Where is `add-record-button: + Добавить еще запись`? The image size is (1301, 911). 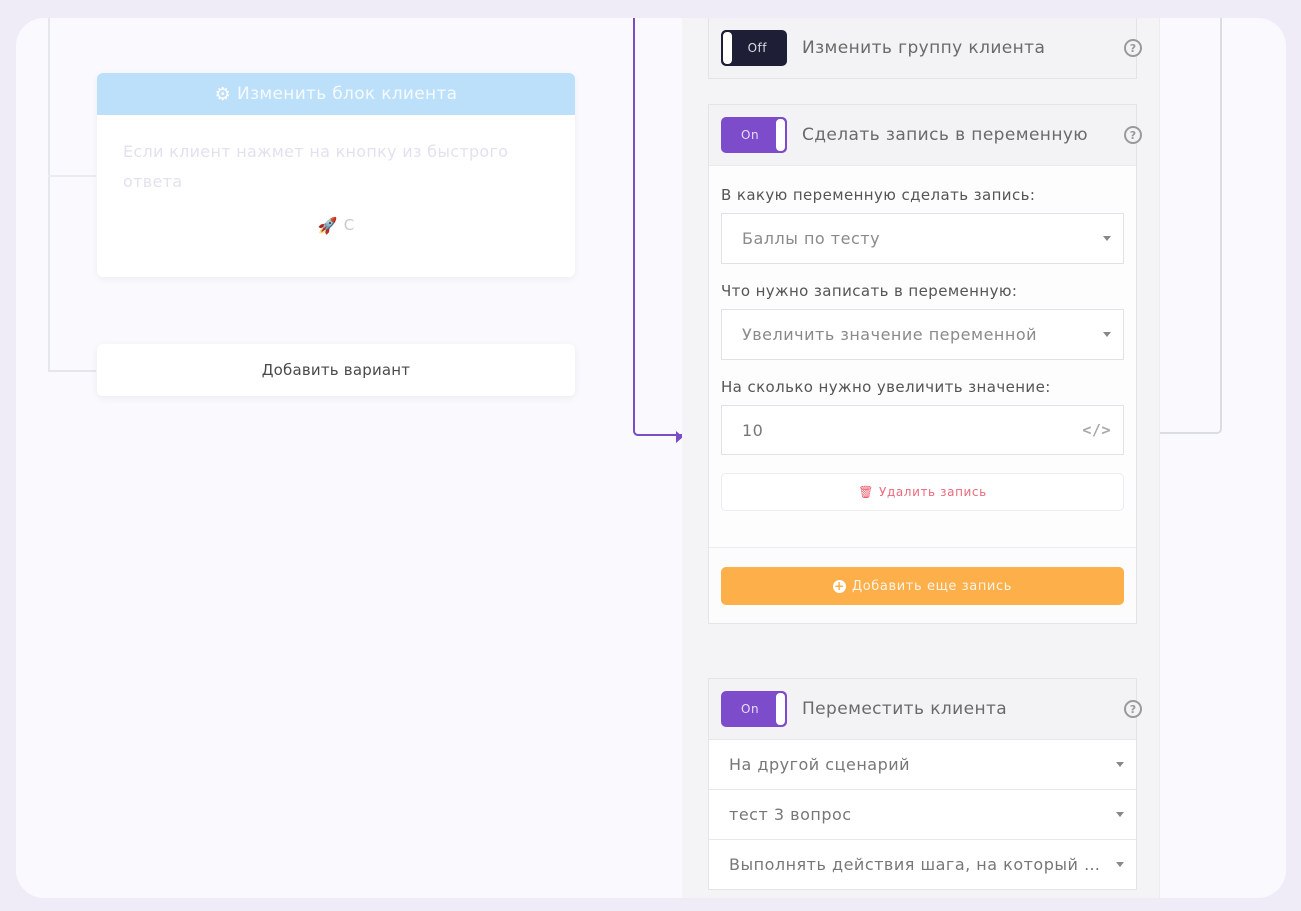
add-record-button: + Добавить еще запись is located at coordinates (922, 586).